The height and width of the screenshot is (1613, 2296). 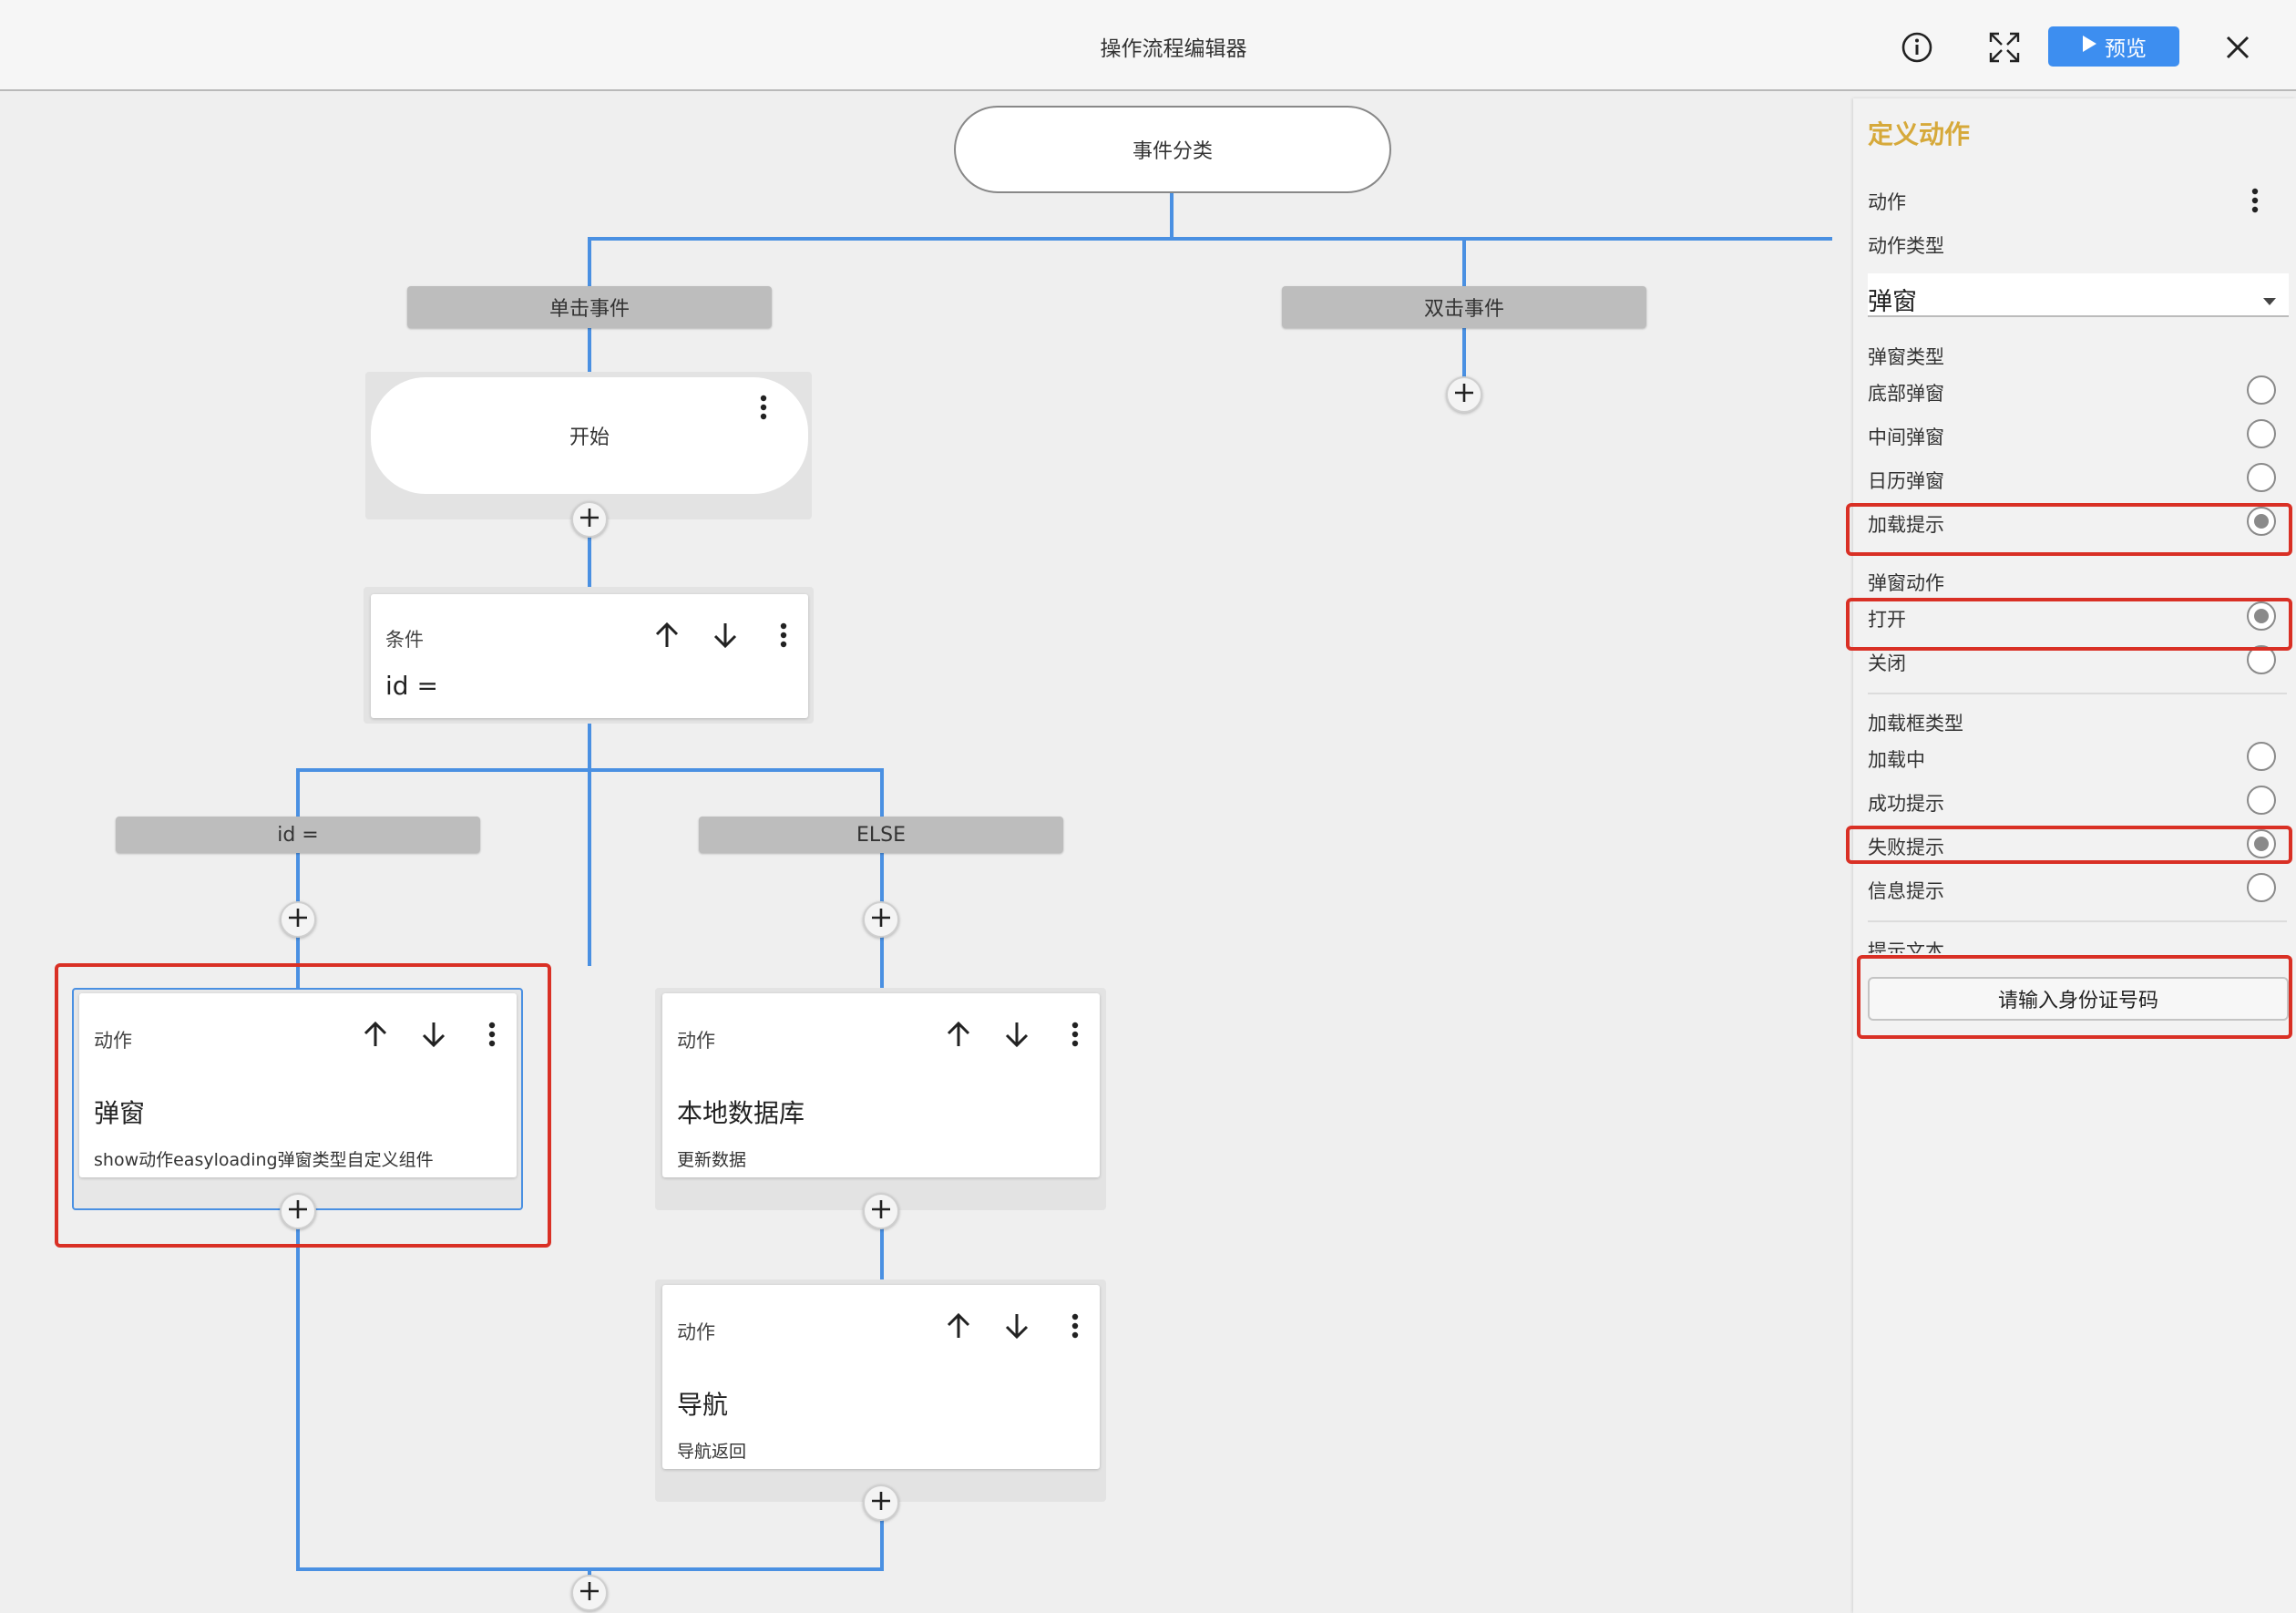 I want to click on preview-button: 预览, so click(x=2113, y=46).